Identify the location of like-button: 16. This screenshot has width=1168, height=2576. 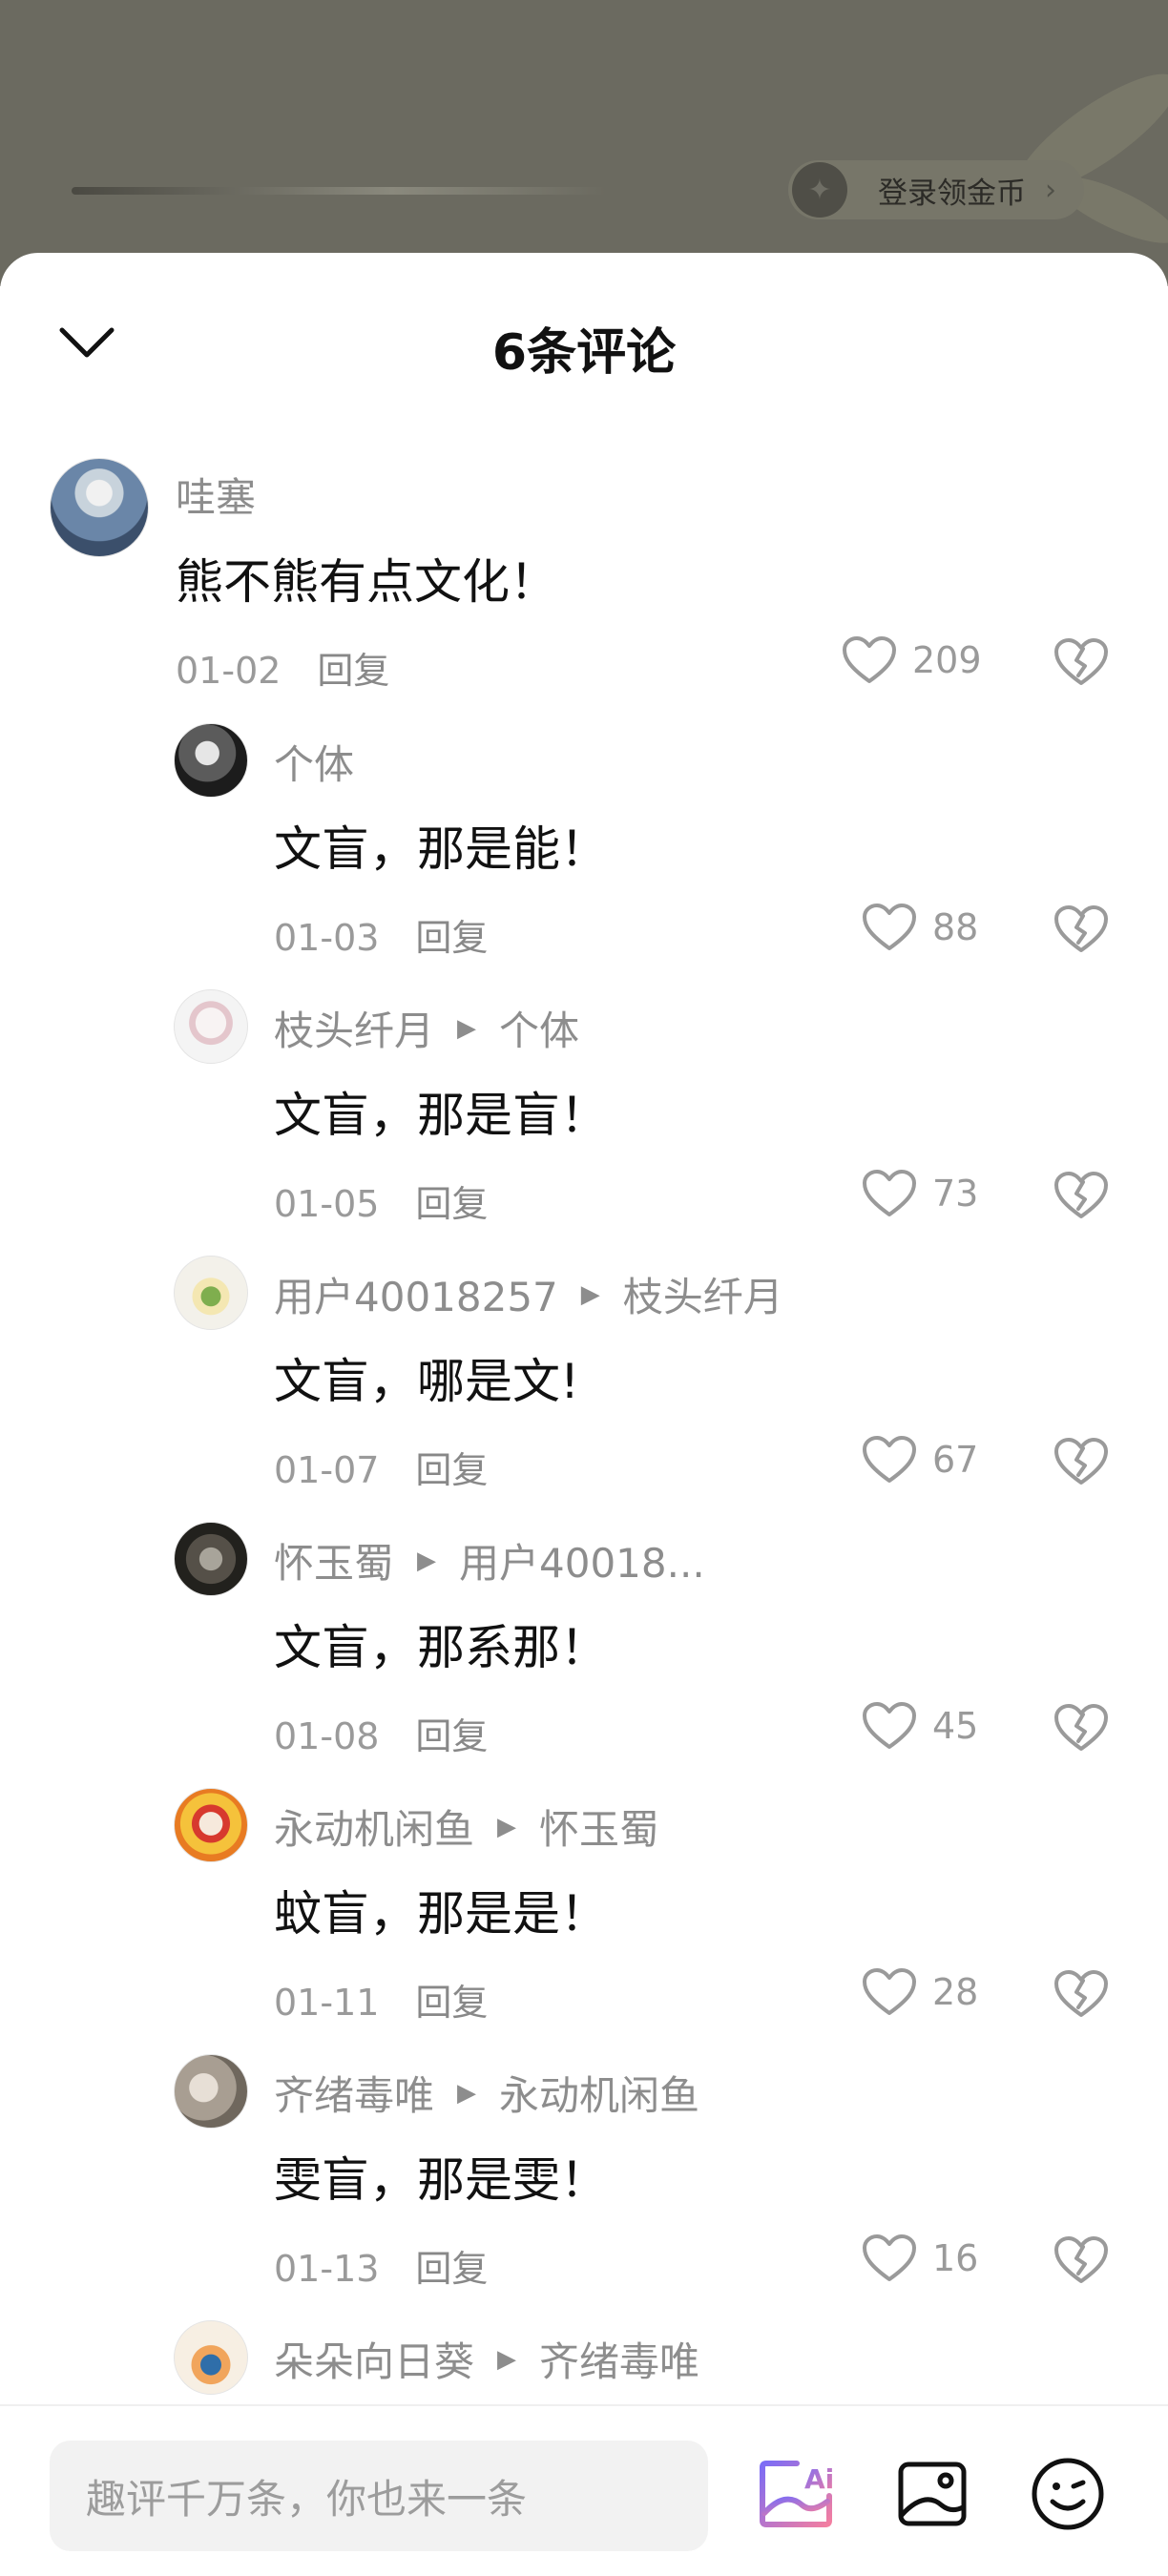
(920, 2258).